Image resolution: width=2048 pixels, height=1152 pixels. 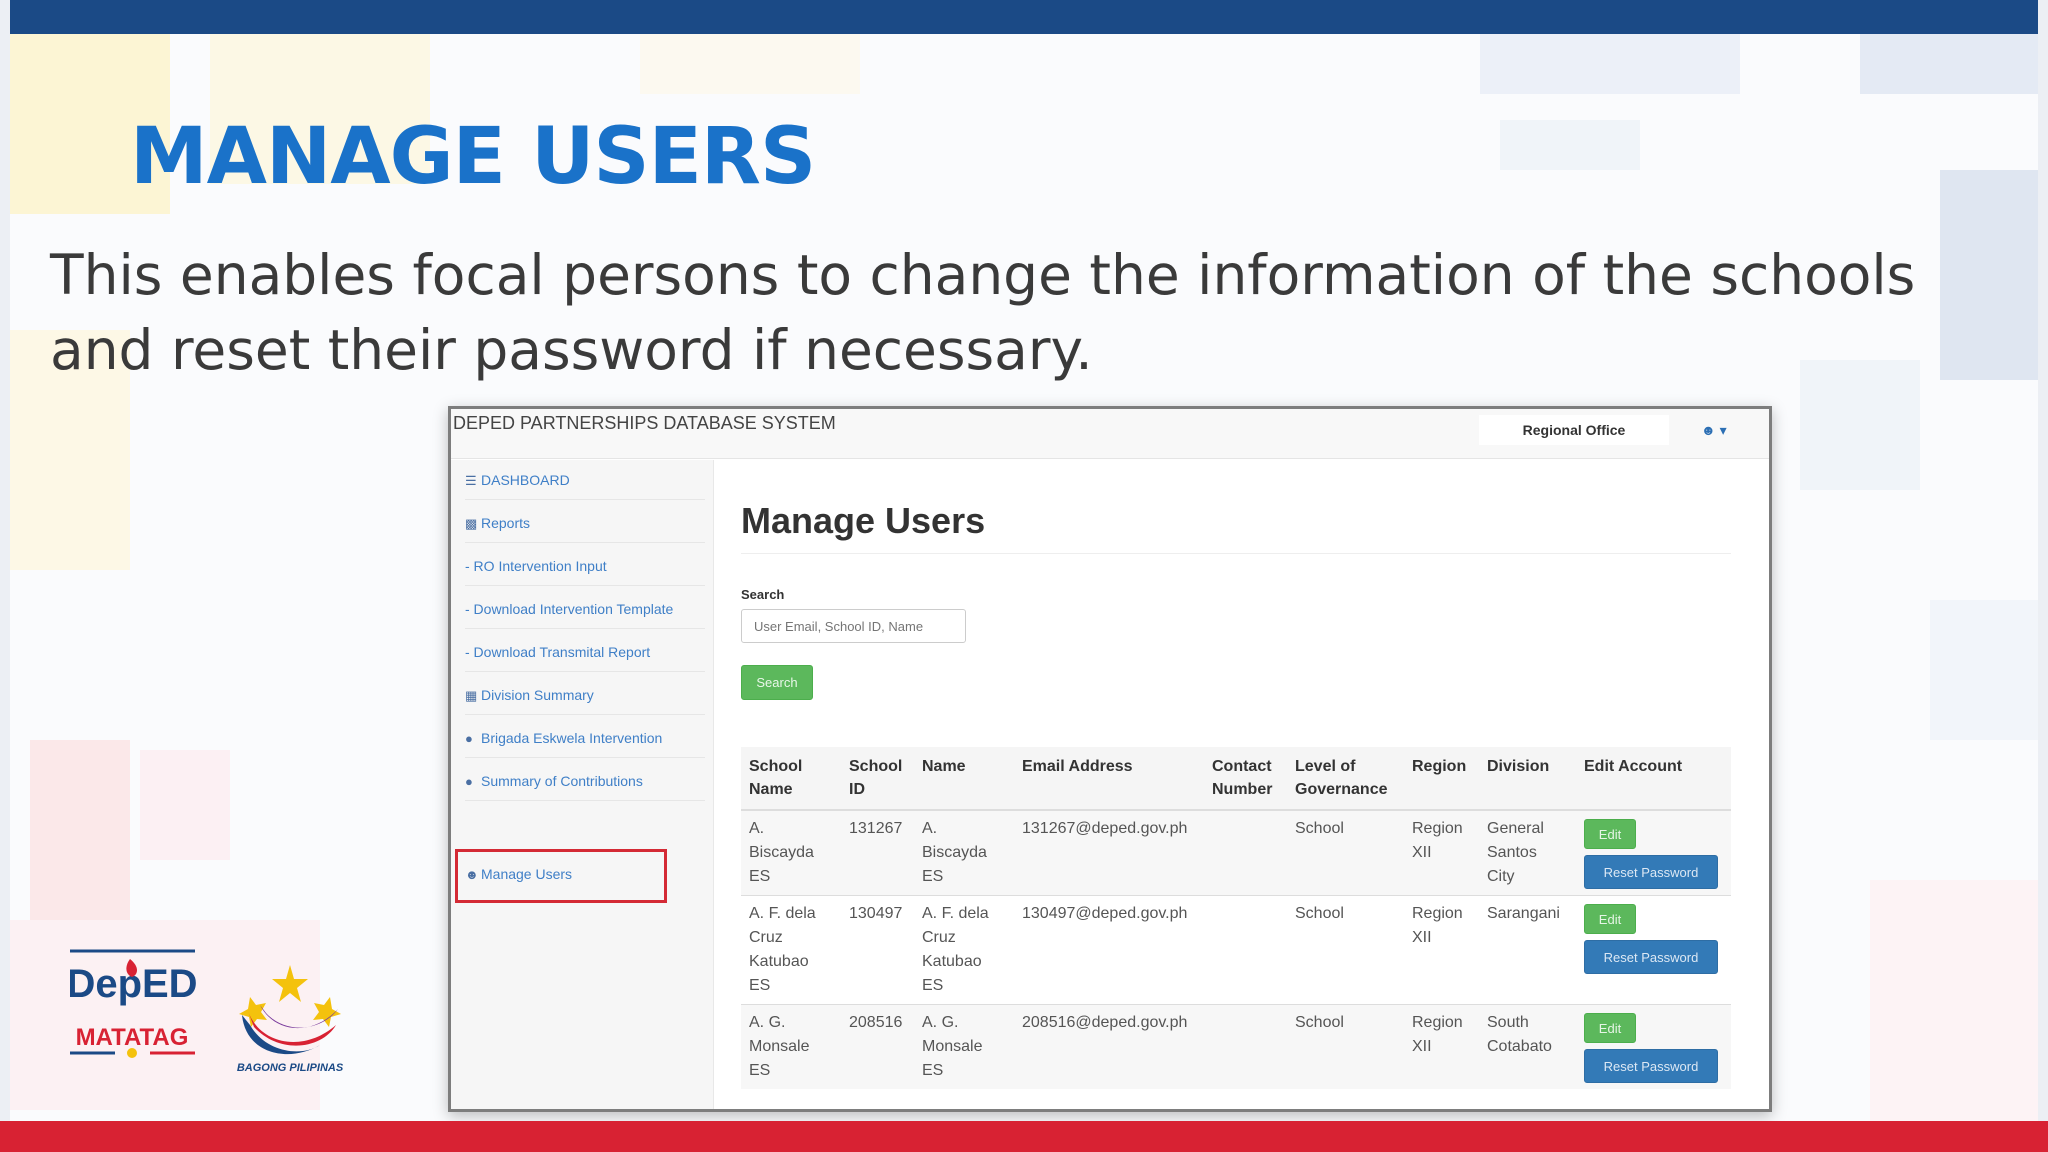 What do you see at coordinates (853, 626) in the screenshot?
I see `search-input` at bounding box center [853, 626].